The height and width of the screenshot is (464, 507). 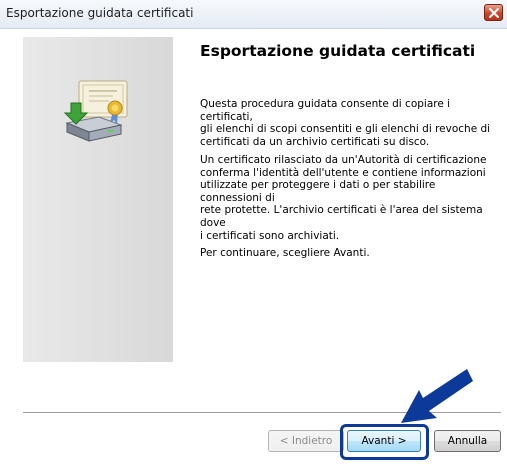 What do you see at coordinates (306, 441) in the screenshot?
I see `back-button: < Indietro` at bounding box center [306, 441].